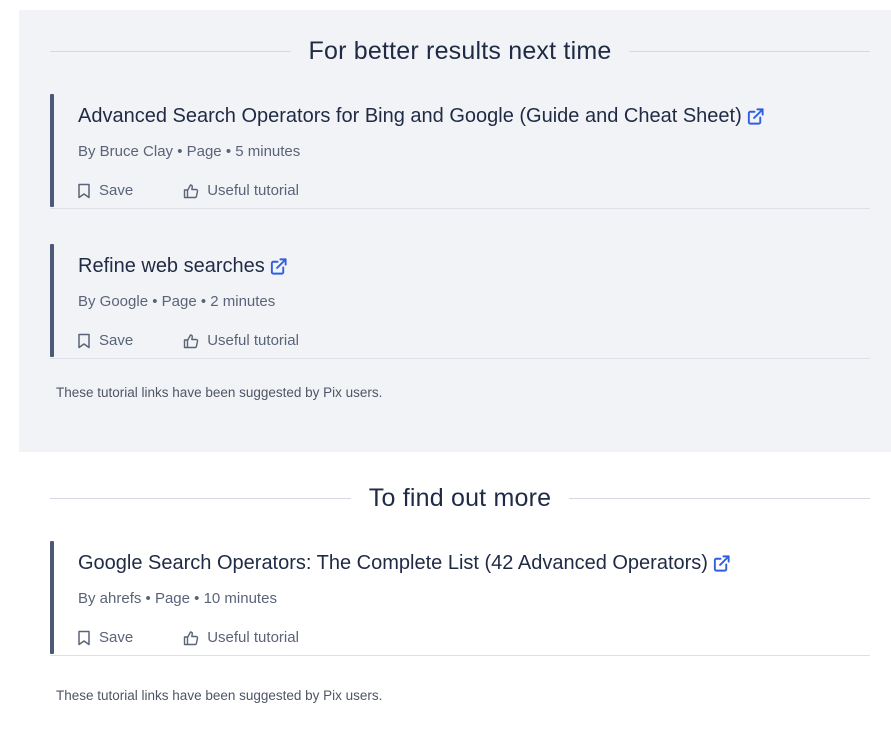  Describe the element at coordinates (177, 598) in the screenshot. I see `tutorial-meta: By ahrefs • Page • 10 minutes` at that location.